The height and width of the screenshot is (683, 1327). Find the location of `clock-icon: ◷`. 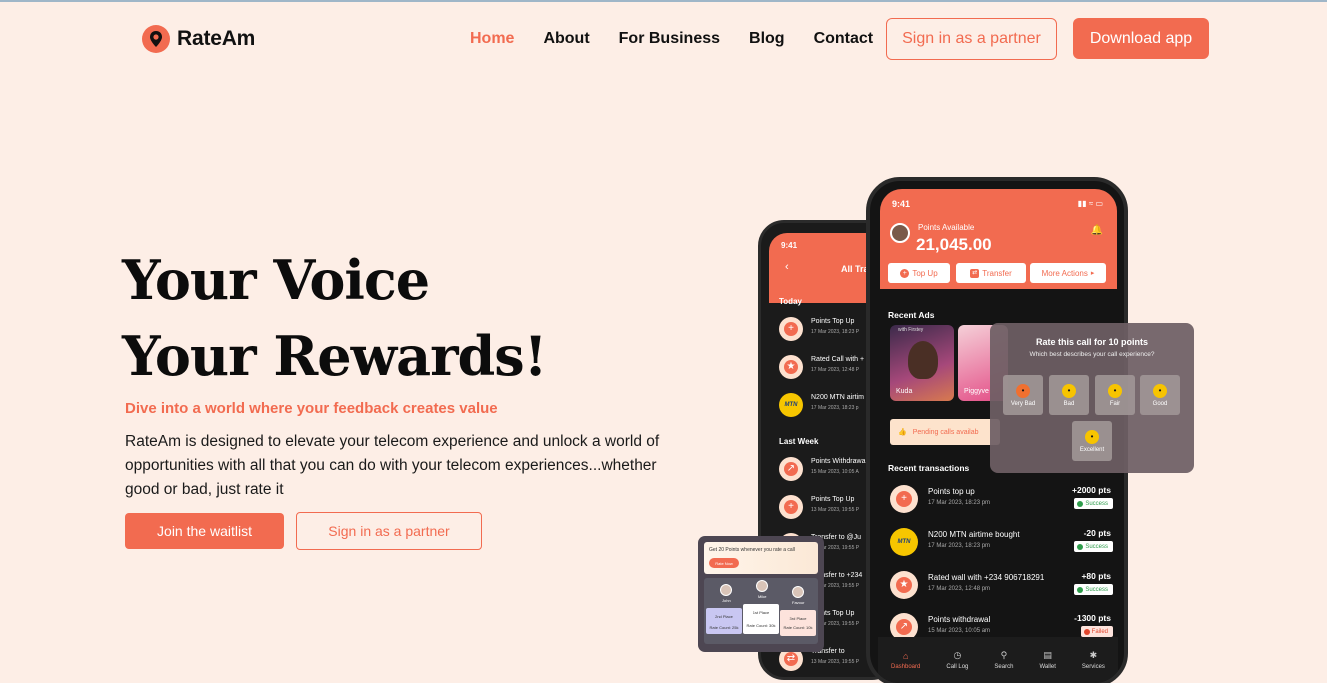

clock-icon: ◷ is located at coordinates (957, 655).